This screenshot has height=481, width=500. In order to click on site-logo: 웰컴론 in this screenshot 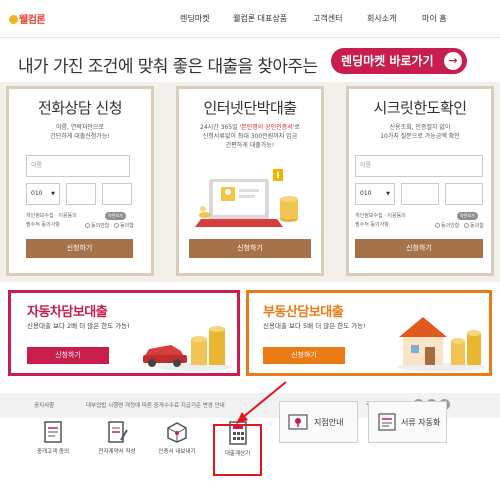, I will do `click(27, 18)`.